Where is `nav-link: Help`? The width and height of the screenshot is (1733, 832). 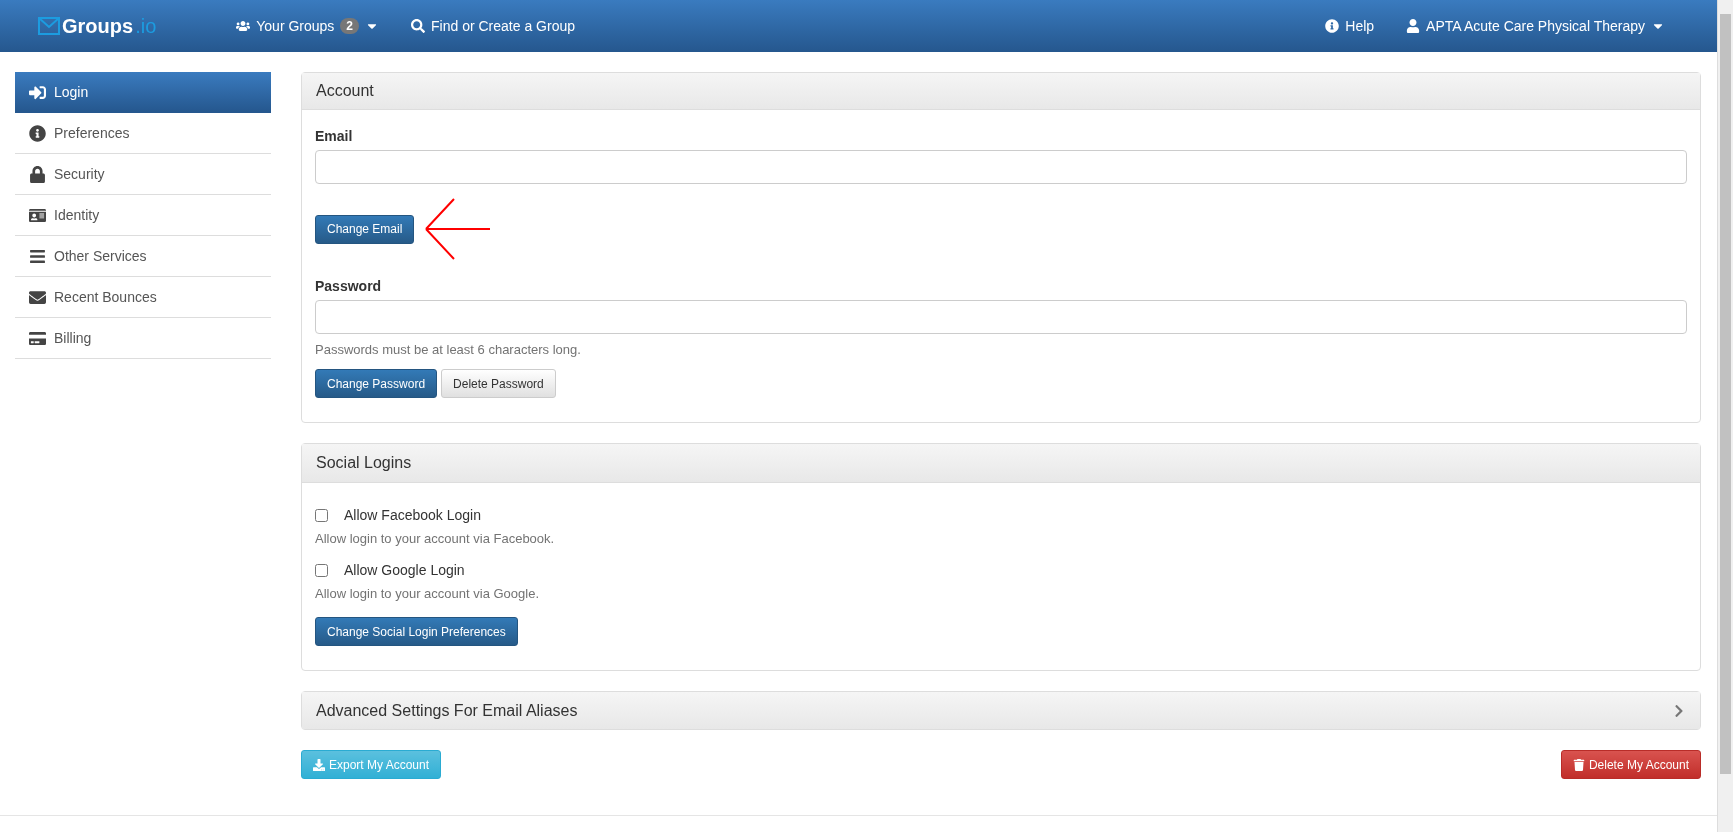 nav-link: Help is located at coordinates (1350, 26).